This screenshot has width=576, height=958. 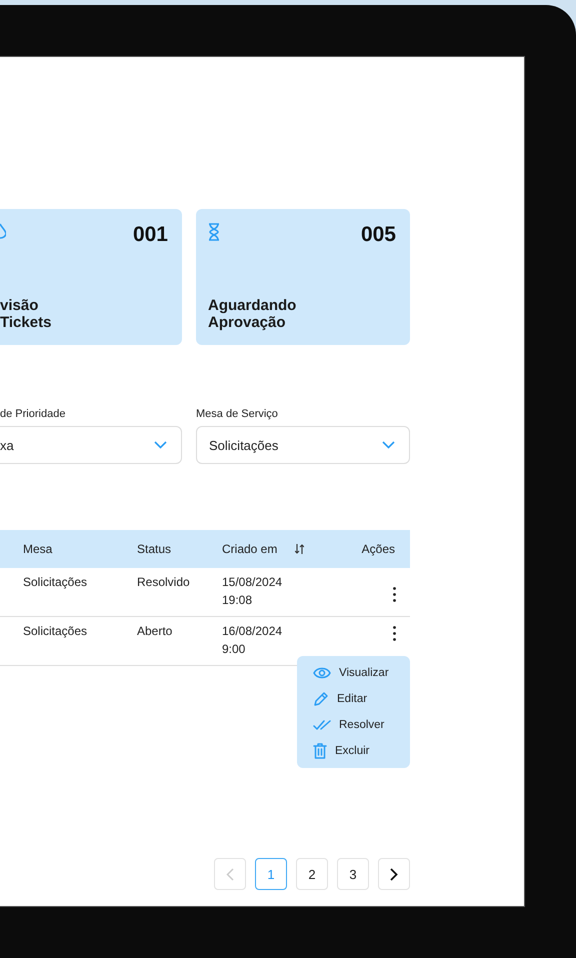 What do you see at coordinates (214, 232) in the screenshot?
I see `hourglass-icon` at bounding box center [214, 232].